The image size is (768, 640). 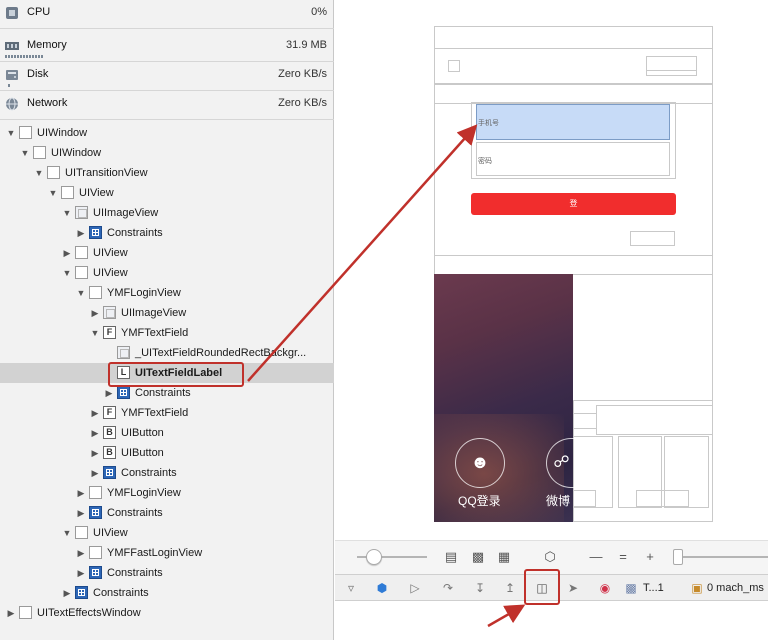 What do you see at coordinates (106, 173) in the screenshot?
I see `tree-row-label: UITransitionView` at bounding box center [106, 173].